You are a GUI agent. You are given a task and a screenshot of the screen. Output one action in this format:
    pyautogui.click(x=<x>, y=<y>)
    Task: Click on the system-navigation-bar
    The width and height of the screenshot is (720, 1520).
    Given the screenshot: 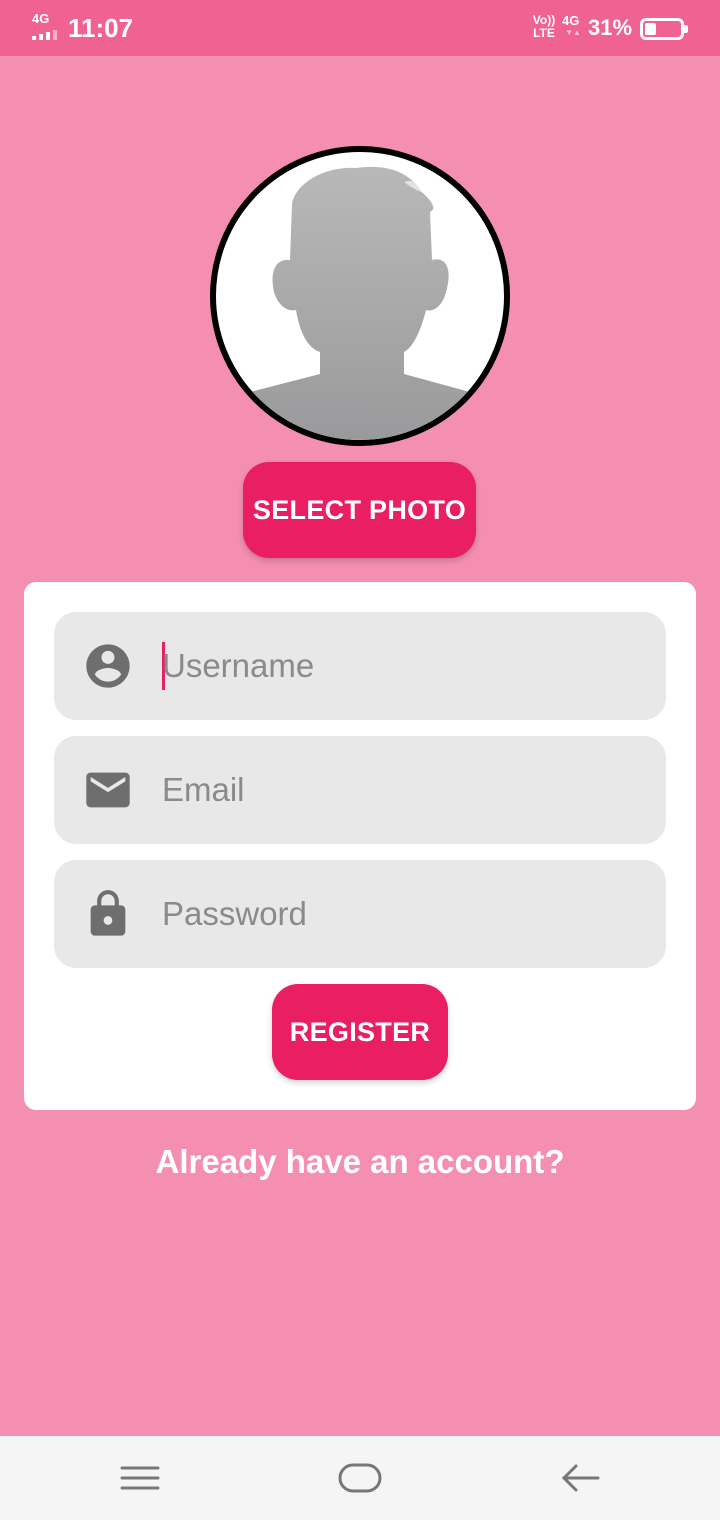 What is the action you would take?
    pyautogui.click(x=360, y=1478)
    